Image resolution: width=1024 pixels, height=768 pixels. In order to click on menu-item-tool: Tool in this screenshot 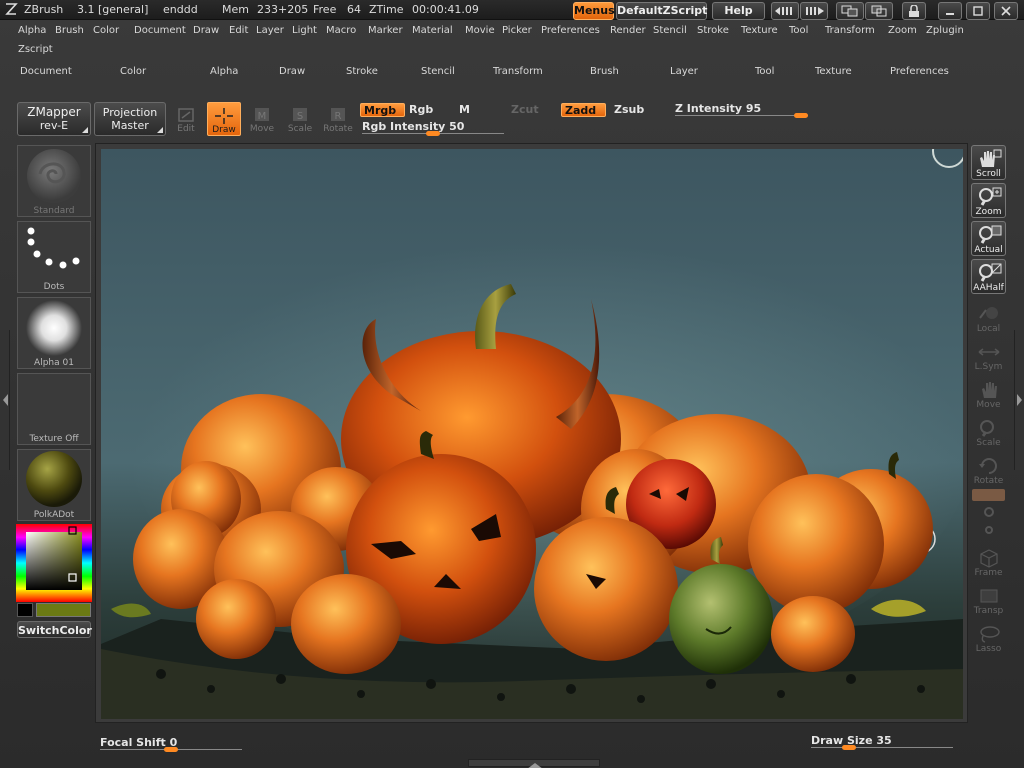, I will do `click(798, 30)`.